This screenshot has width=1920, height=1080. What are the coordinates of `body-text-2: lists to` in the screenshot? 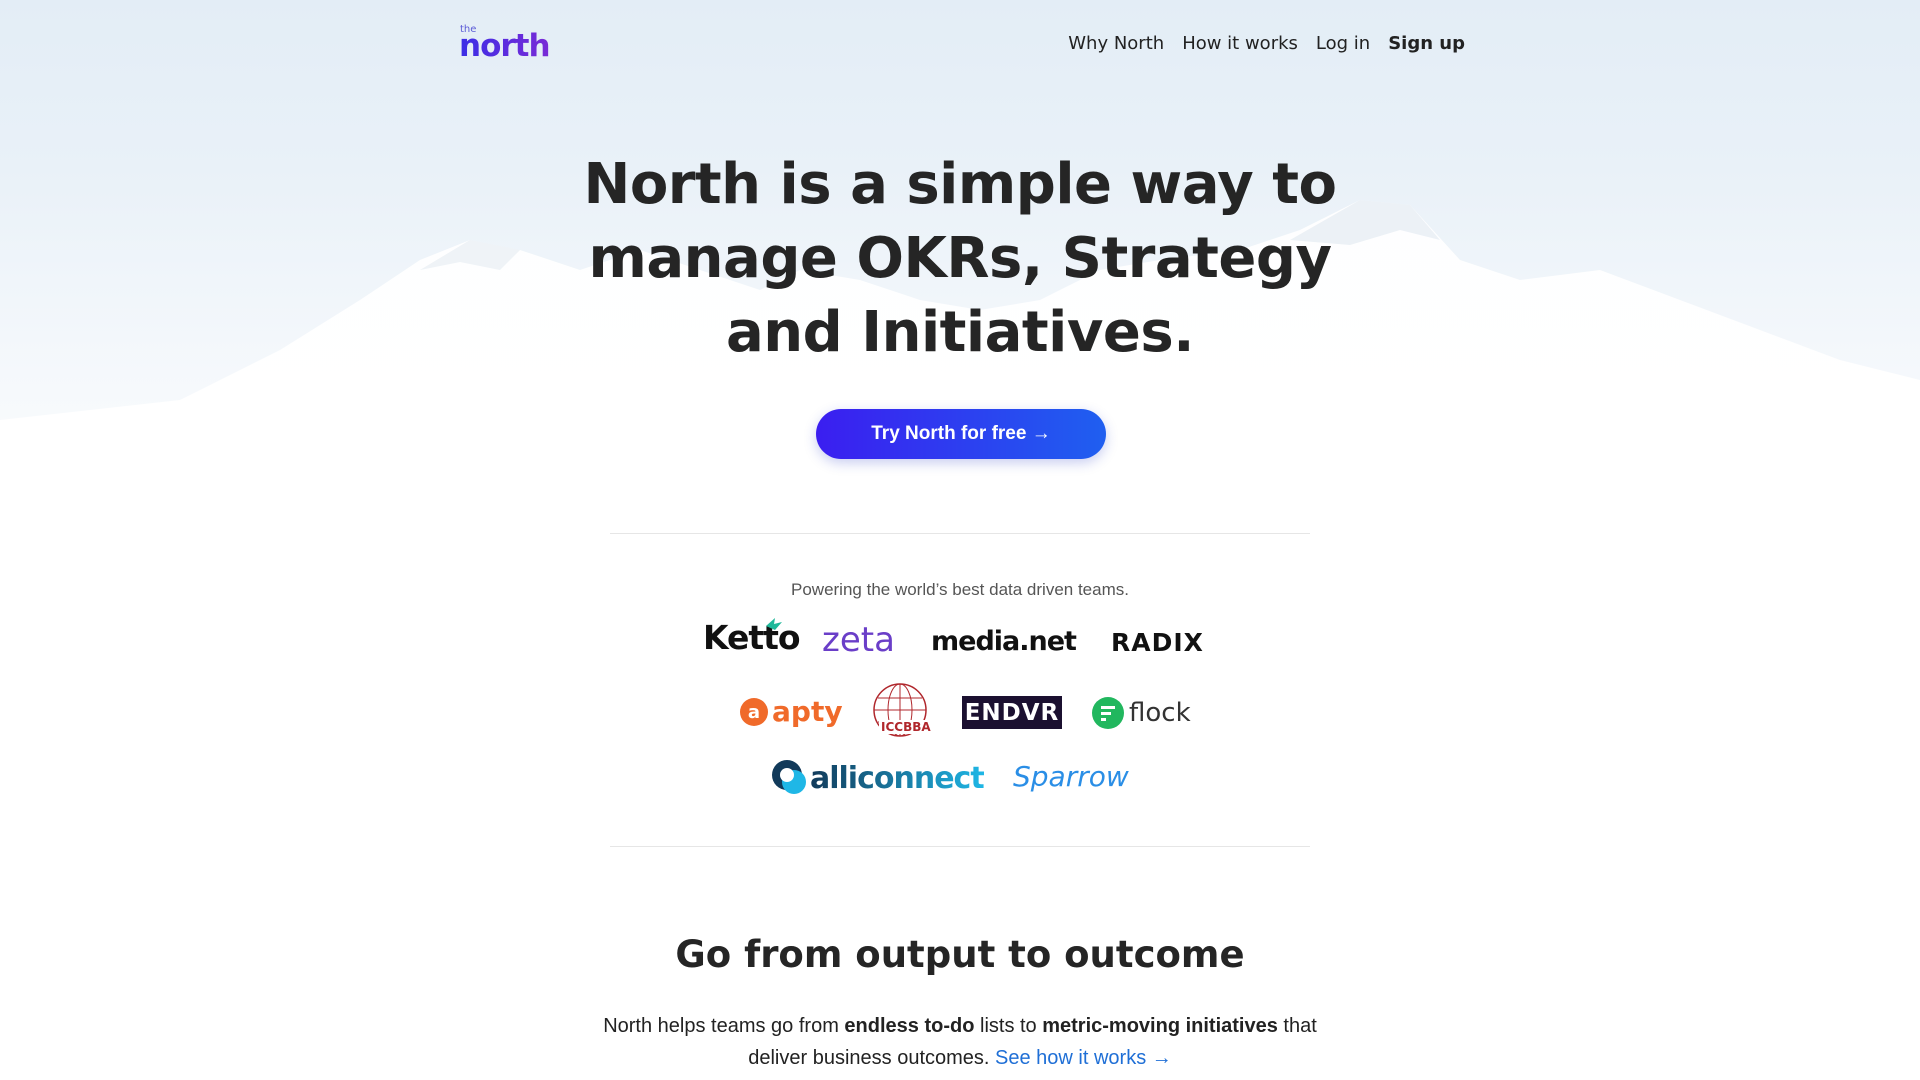 It's located at (1008, 1026).